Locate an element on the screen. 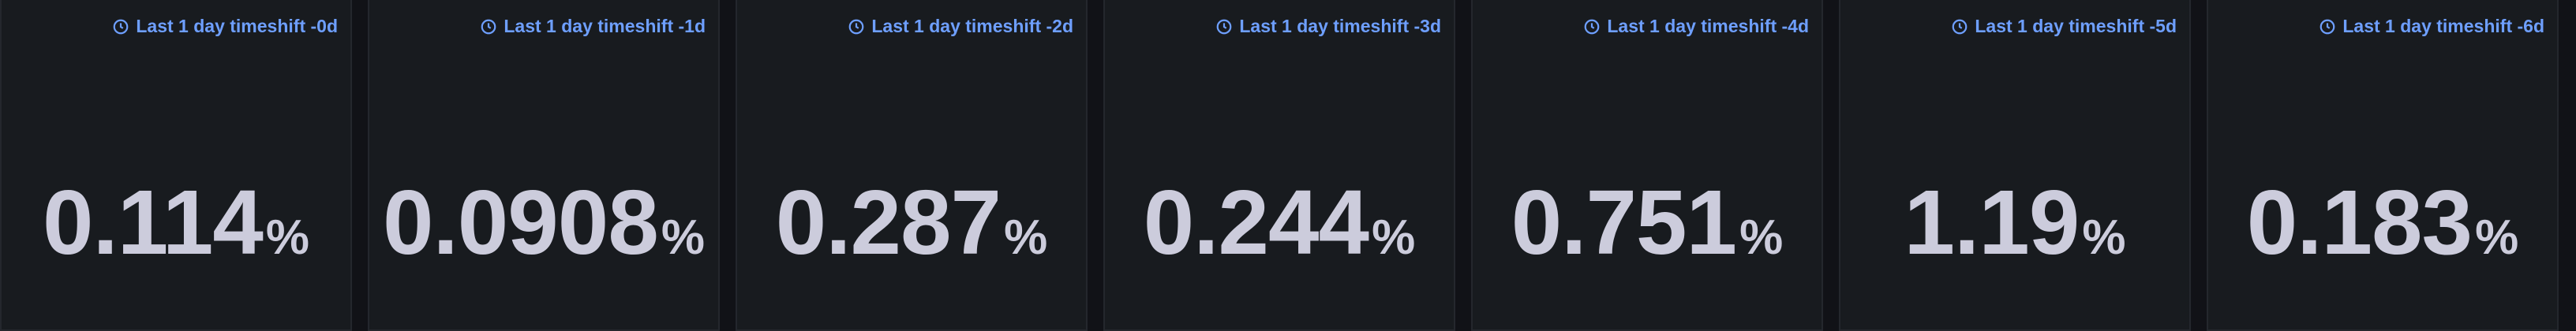 This screenshot has height=331, width=2576. panel-title: Last 1 day timeshift -1d is located at coordinates (605, 26).